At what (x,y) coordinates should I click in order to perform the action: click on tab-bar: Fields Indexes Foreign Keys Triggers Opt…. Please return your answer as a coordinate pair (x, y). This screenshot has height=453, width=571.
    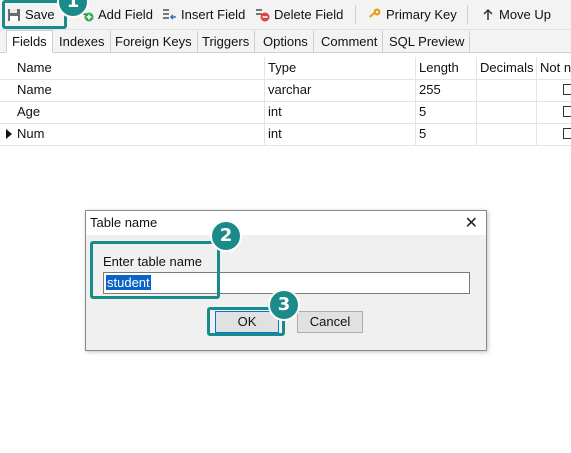
    Looking at the image, I should click on (285, 41).